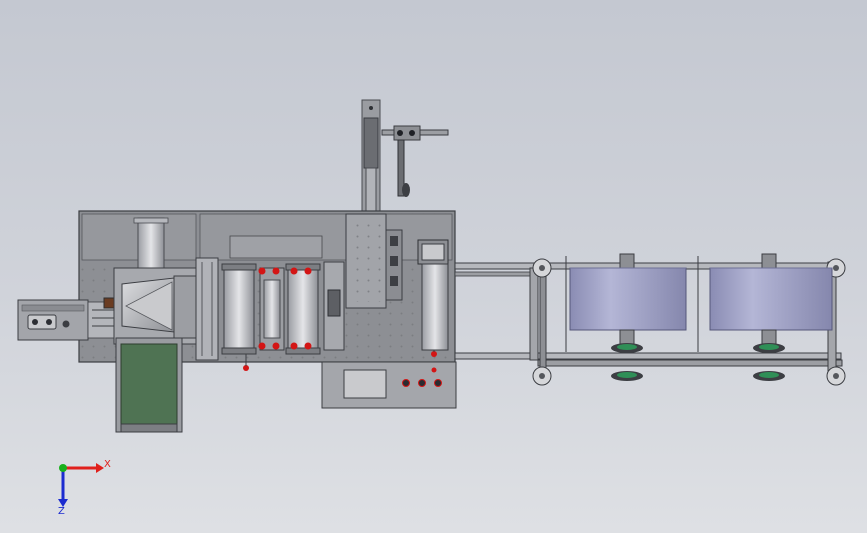 This screenshot has width=867, height=533. What do you see at coordinates (157, 306) in the screenshot?
I see `forming-funnel` at bounding box center [157, 306].